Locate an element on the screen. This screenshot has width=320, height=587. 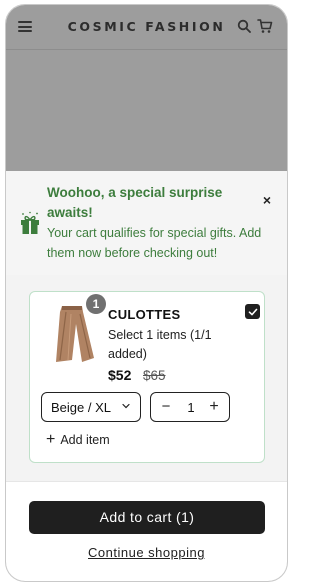
chevron-down-icon is located at coordinates (126, 406).